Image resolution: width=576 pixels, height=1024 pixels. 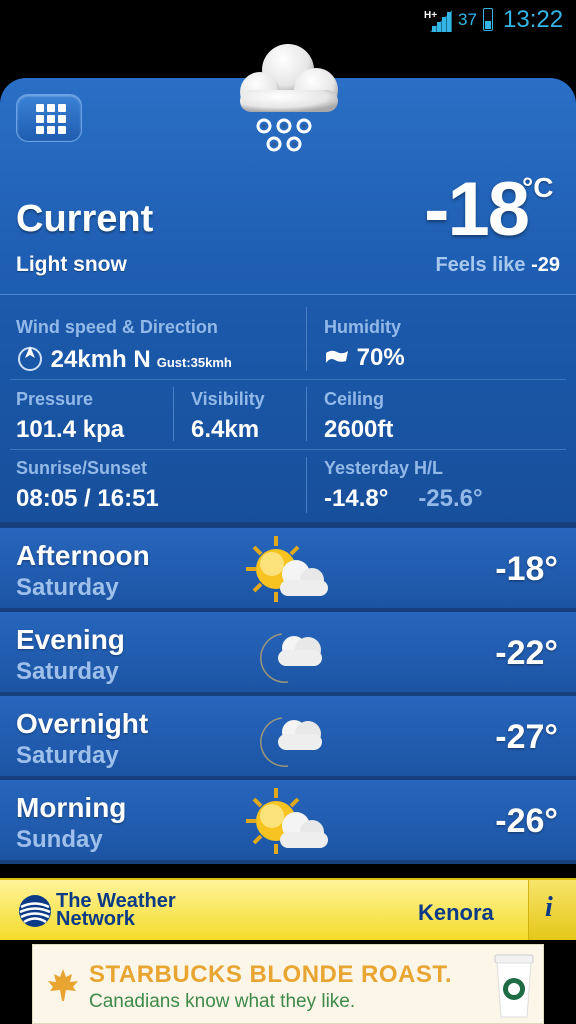 I want to click on maple-leaf-icon, so click(x=63, y=985).